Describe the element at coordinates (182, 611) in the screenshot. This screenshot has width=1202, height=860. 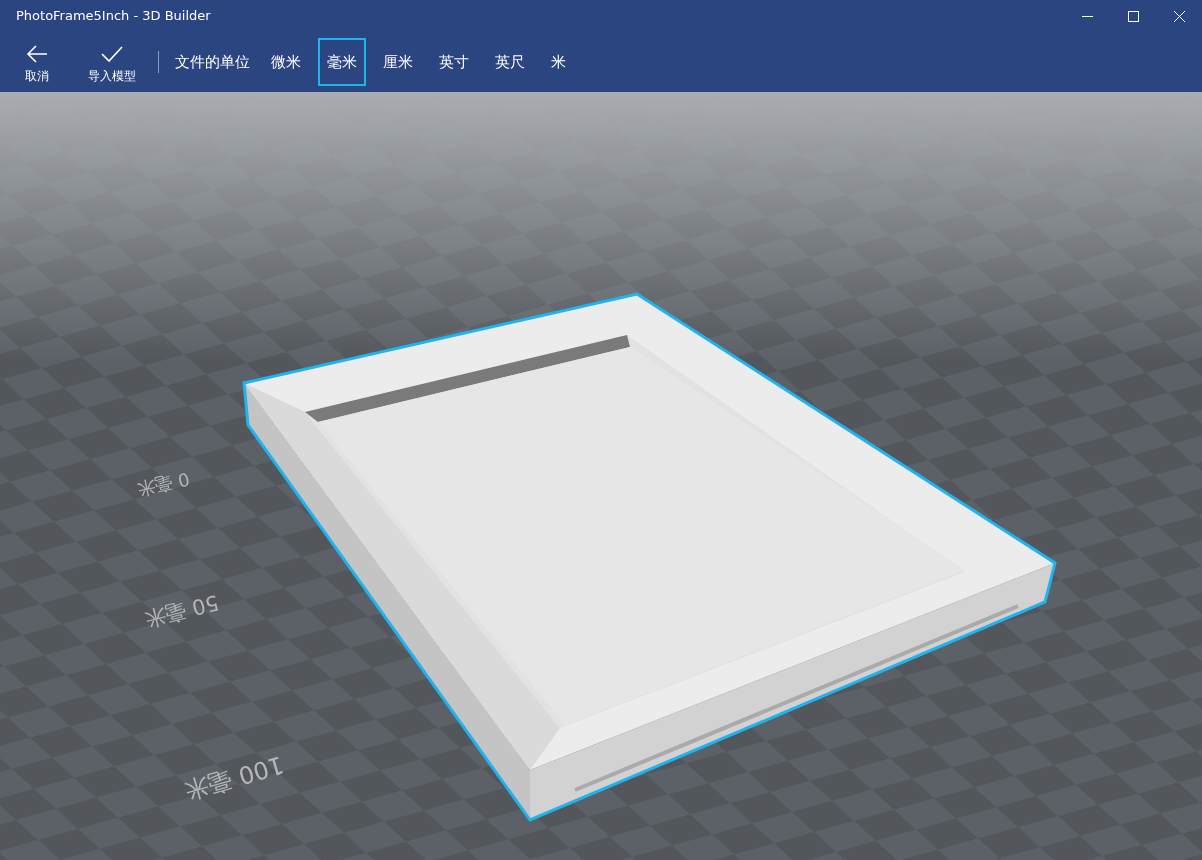
I see `ruler-label: 50 毫米` at that location.